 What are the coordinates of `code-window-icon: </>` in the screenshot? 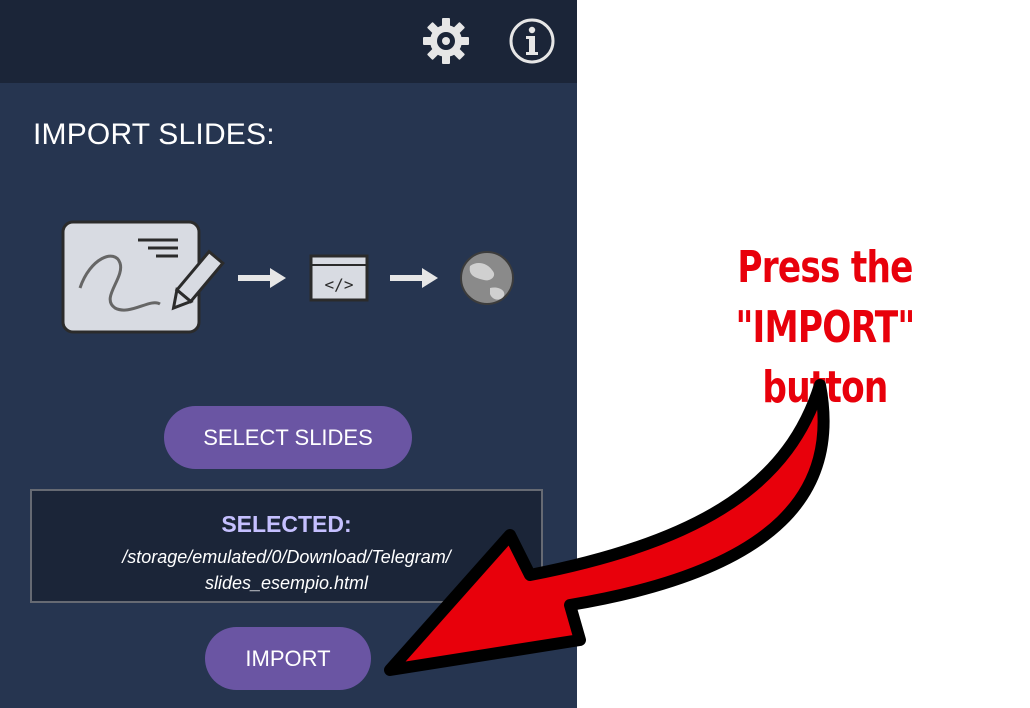 It's located at (339, 278).